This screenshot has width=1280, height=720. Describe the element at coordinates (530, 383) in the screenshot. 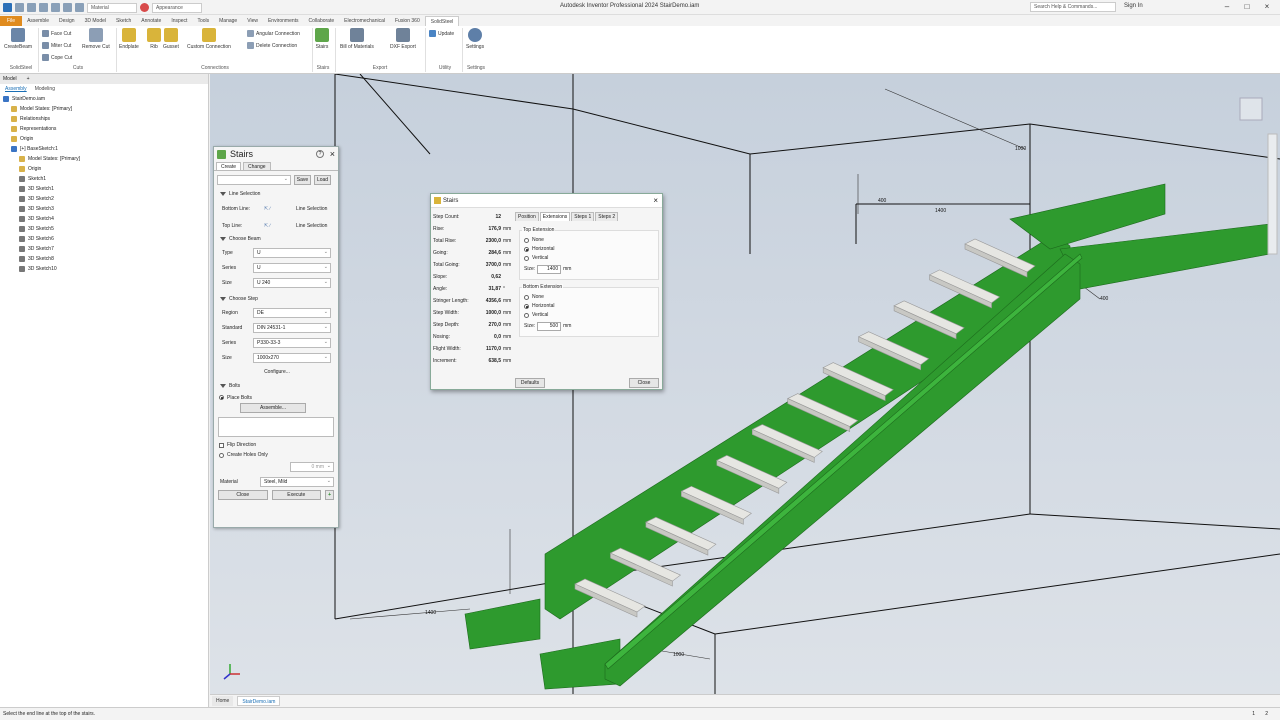

I see `defaults-button: Defaults` at that location.